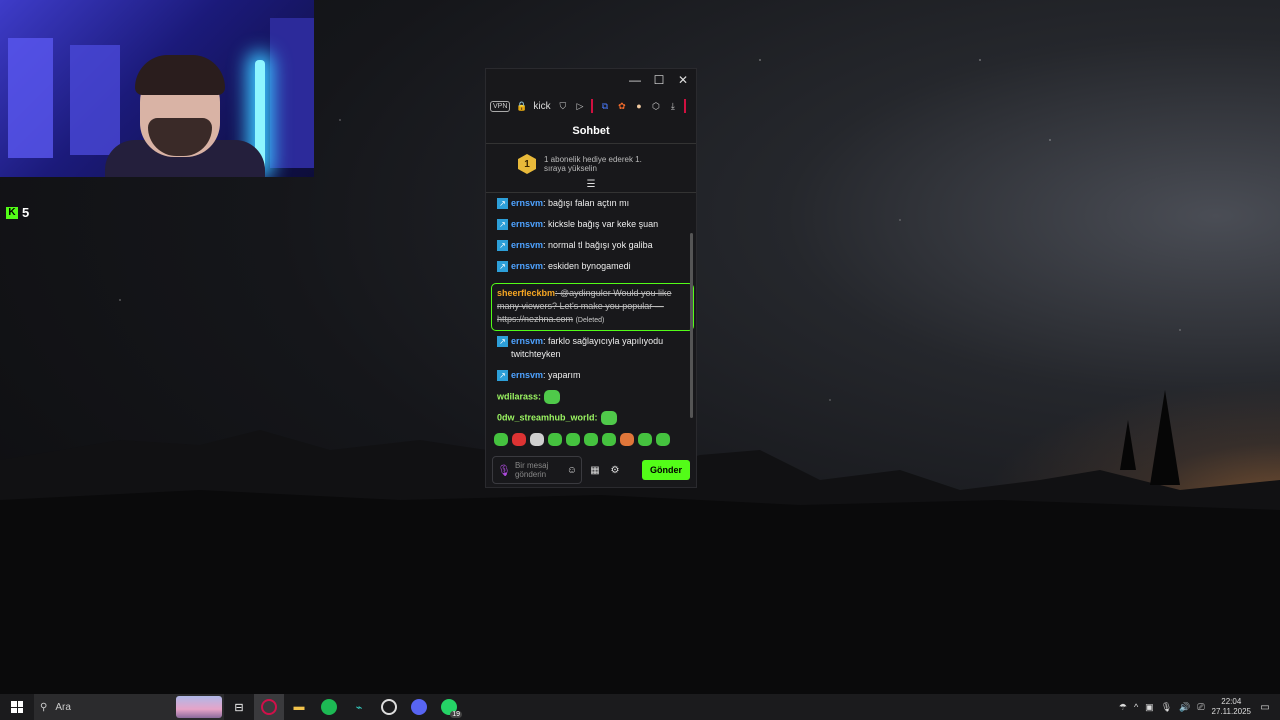  I want to click on extension-egg-icon: ●, so click(638, 106).